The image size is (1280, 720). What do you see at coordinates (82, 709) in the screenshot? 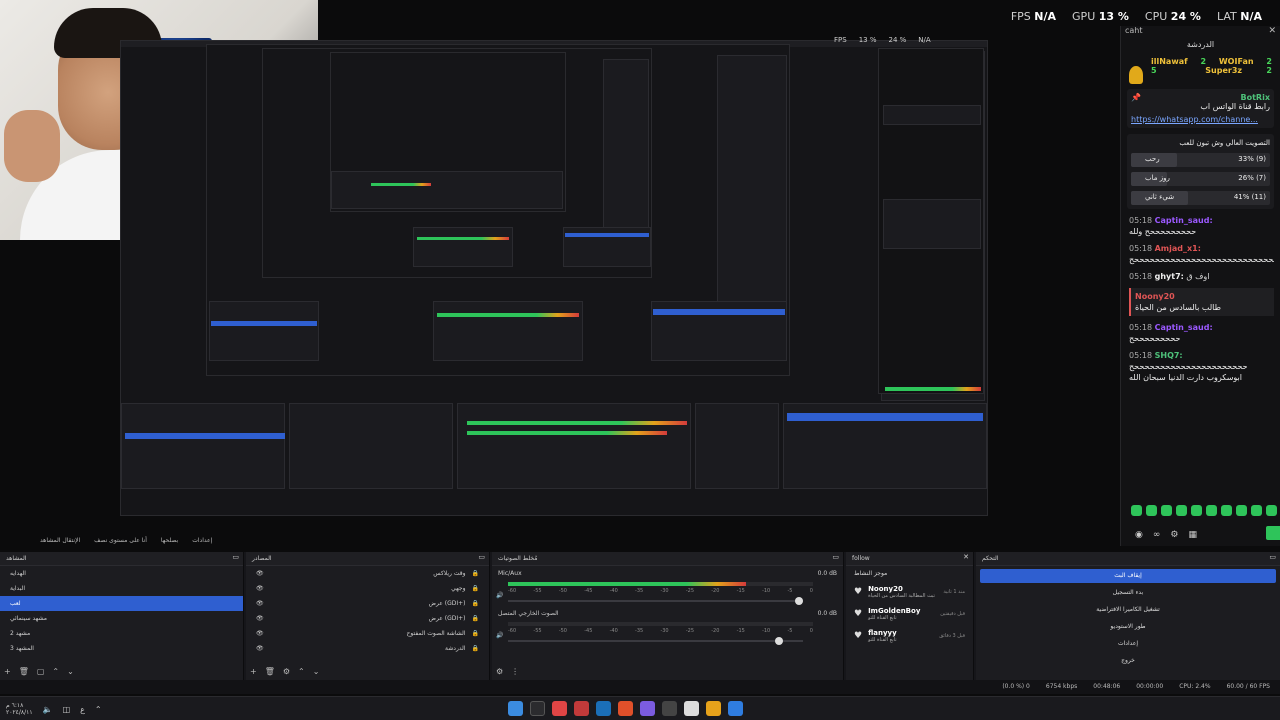
I see `language-icon: ع` at bounding box center [82, 709].